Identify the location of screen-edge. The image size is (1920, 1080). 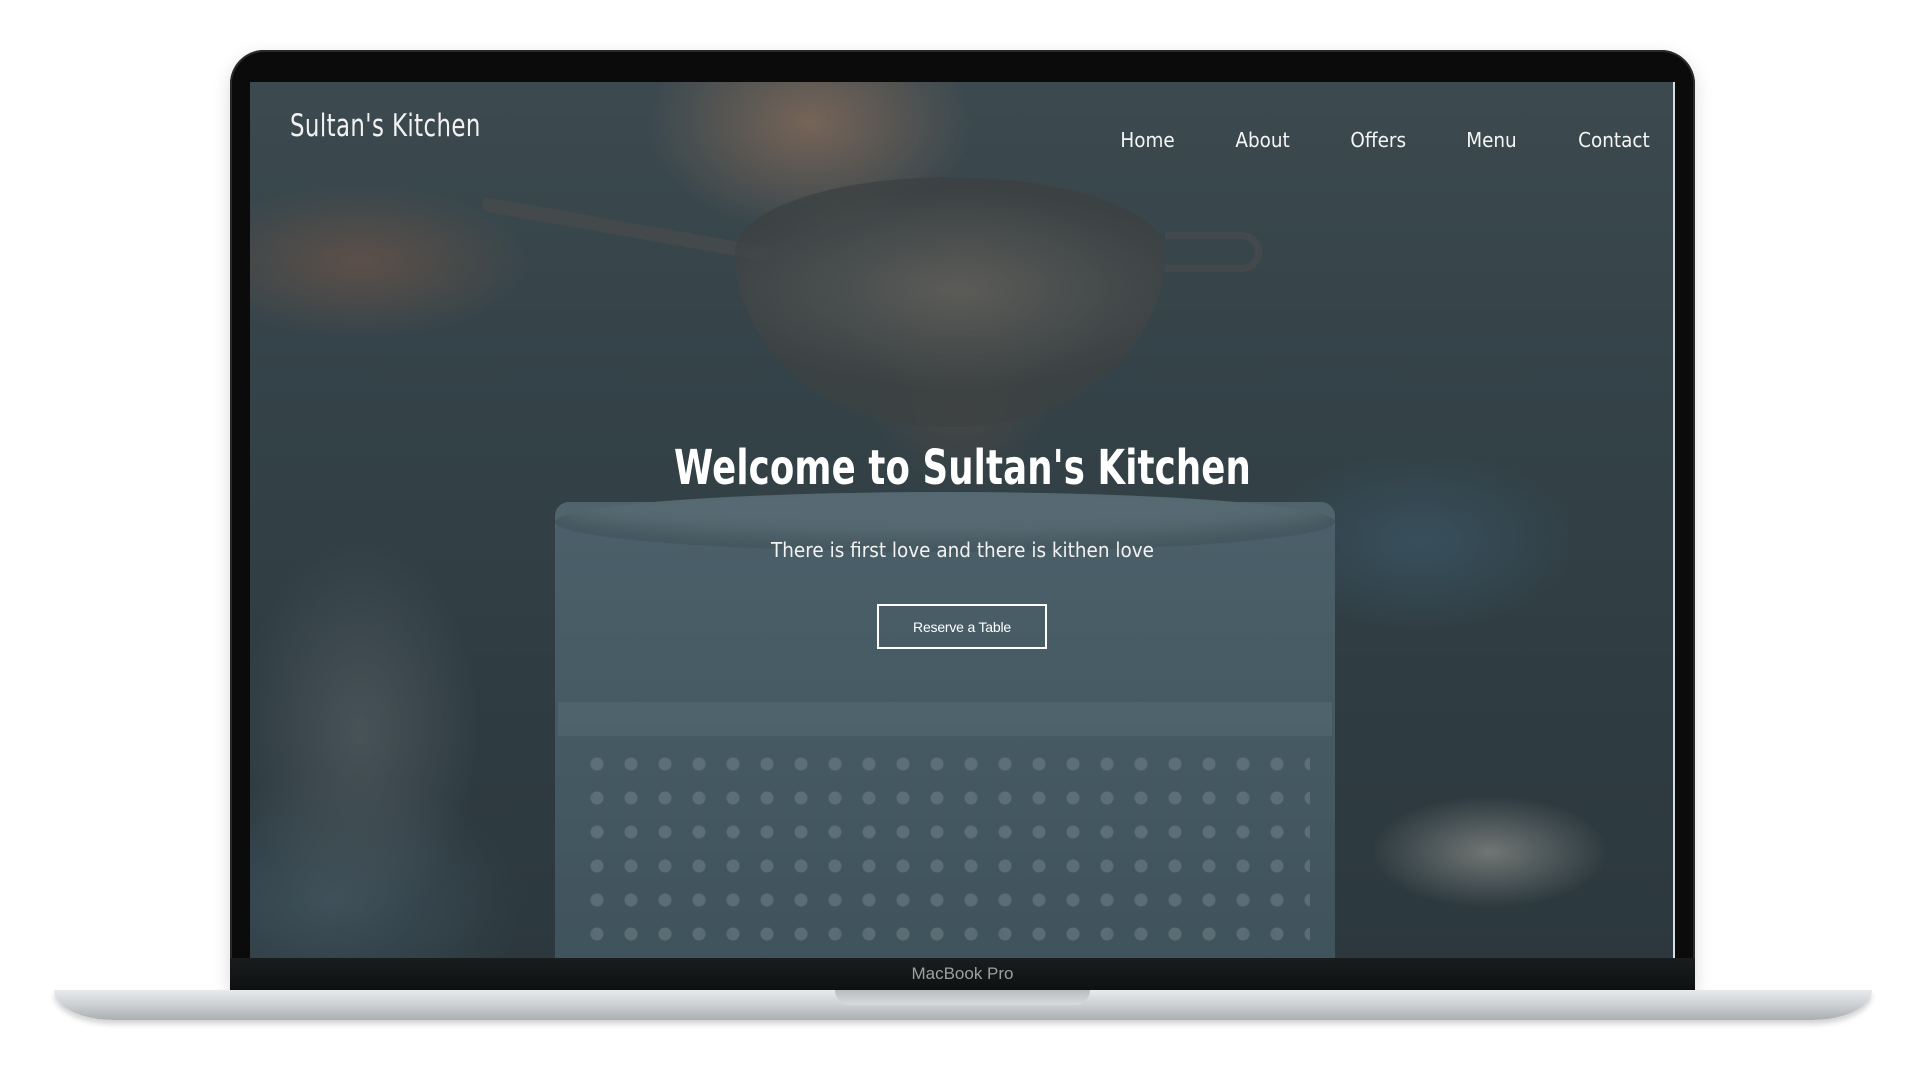
(1674, 520).